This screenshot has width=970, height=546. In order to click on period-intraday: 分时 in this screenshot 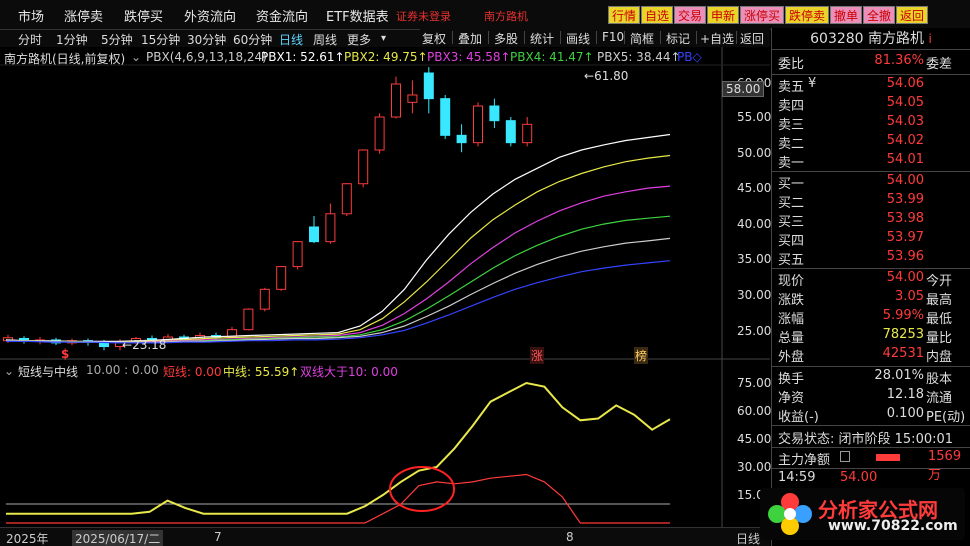, I will do `click(30, 39)`.